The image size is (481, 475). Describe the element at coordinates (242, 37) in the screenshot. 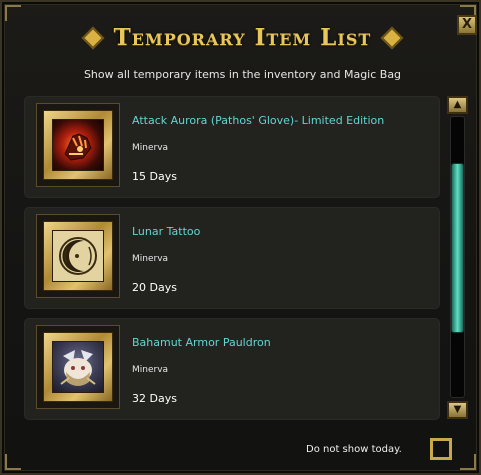

I see `window-title: Temporary Item List` at that location.